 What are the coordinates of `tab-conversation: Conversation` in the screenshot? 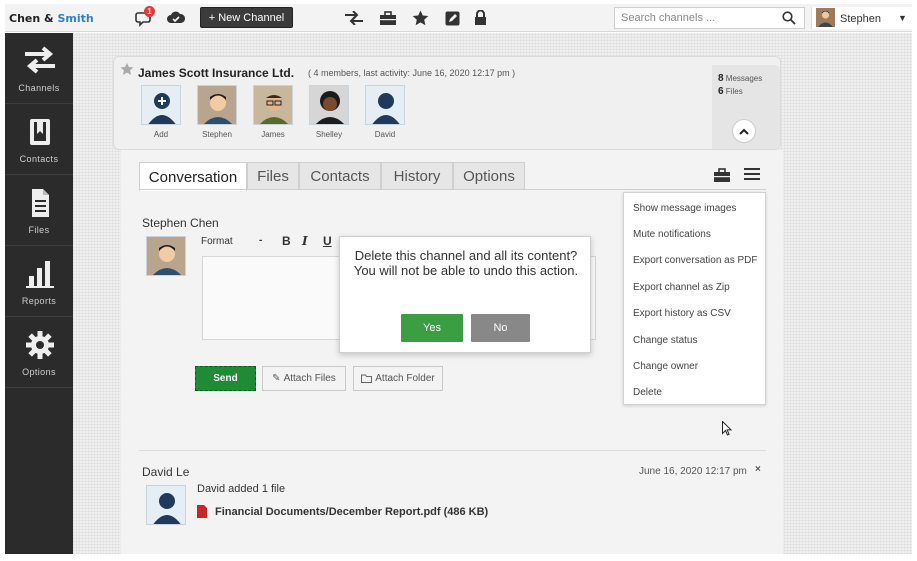 It's located at (193, 176).